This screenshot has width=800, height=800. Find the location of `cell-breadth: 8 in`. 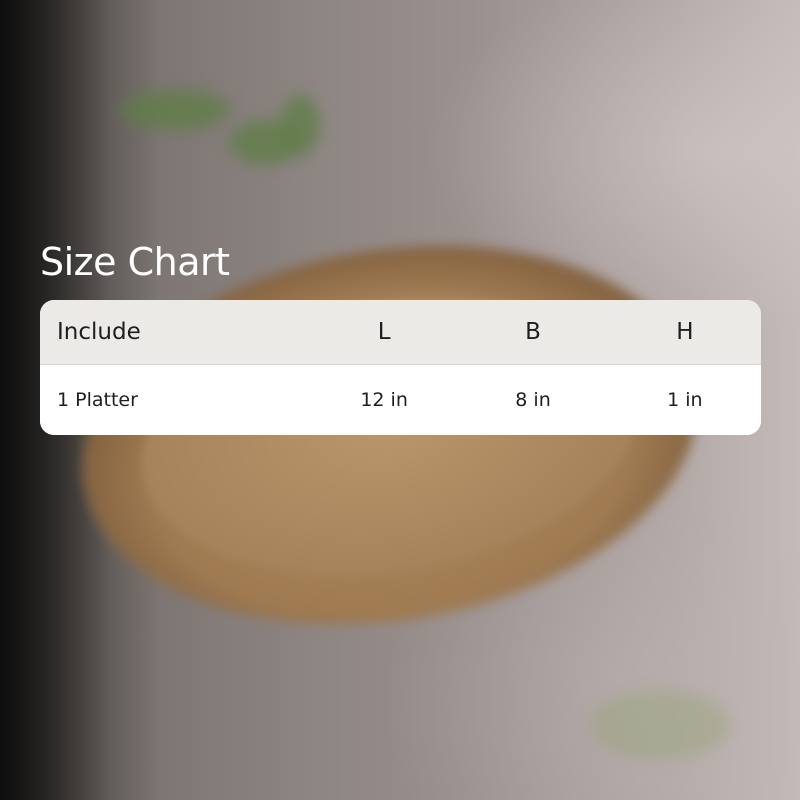

cell-breadth: 8 in is located at coordinates (533, 400).